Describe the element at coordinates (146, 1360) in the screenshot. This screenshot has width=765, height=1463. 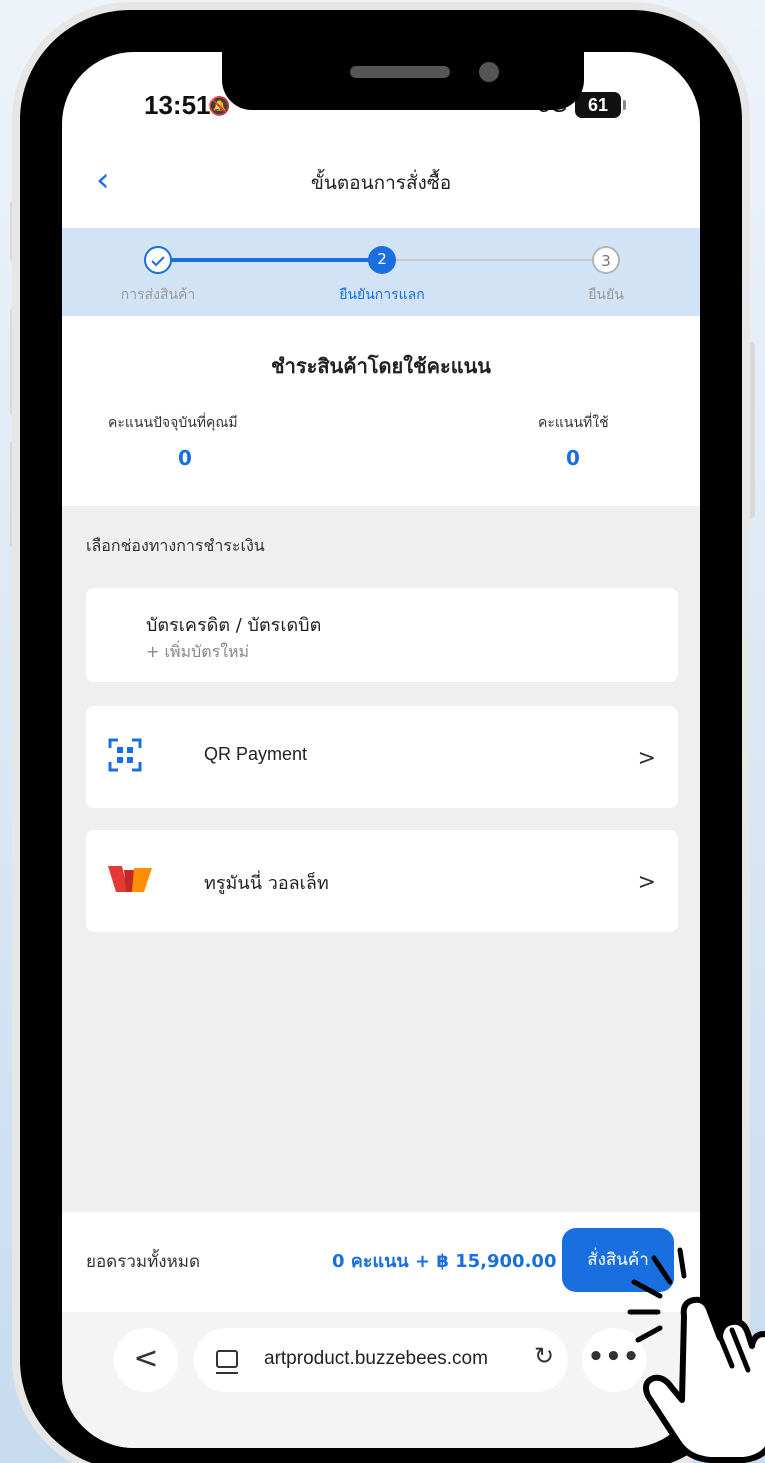
I see `browser-back-button: <` at that location.